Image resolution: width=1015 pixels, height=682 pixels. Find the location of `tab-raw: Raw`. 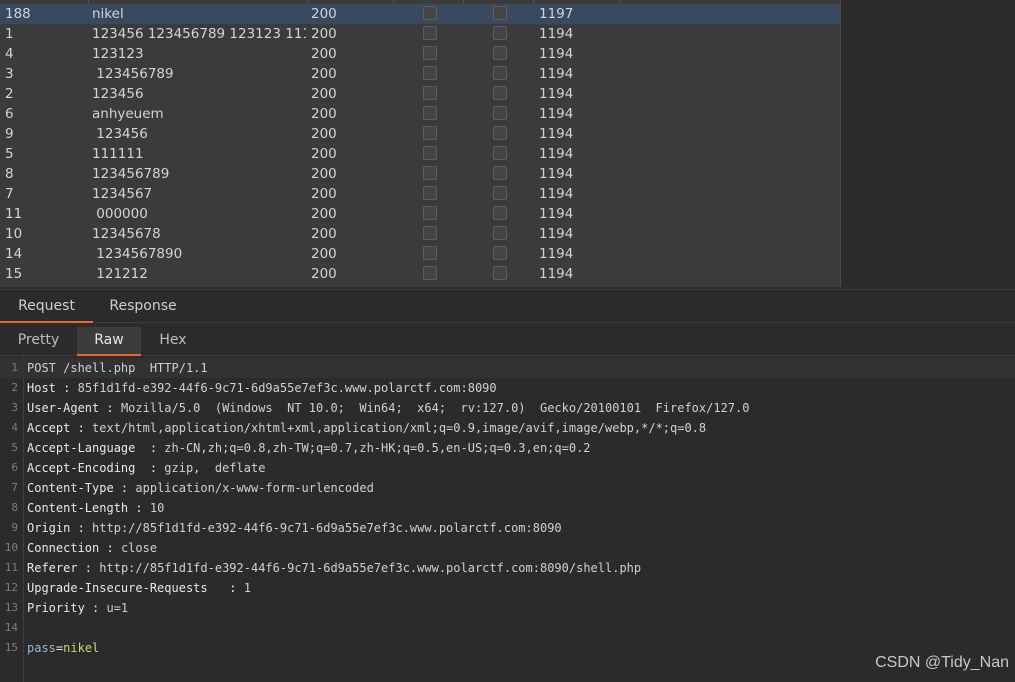

tab-raw: Raw is located at coordinates (109, 341).